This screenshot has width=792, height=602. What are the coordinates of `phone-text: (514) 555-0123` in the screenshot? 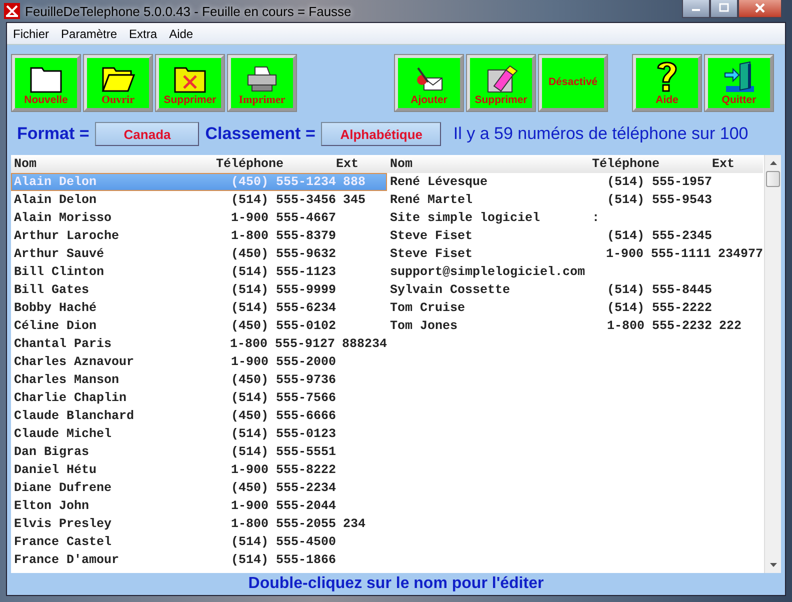 It's located at (283, 434).